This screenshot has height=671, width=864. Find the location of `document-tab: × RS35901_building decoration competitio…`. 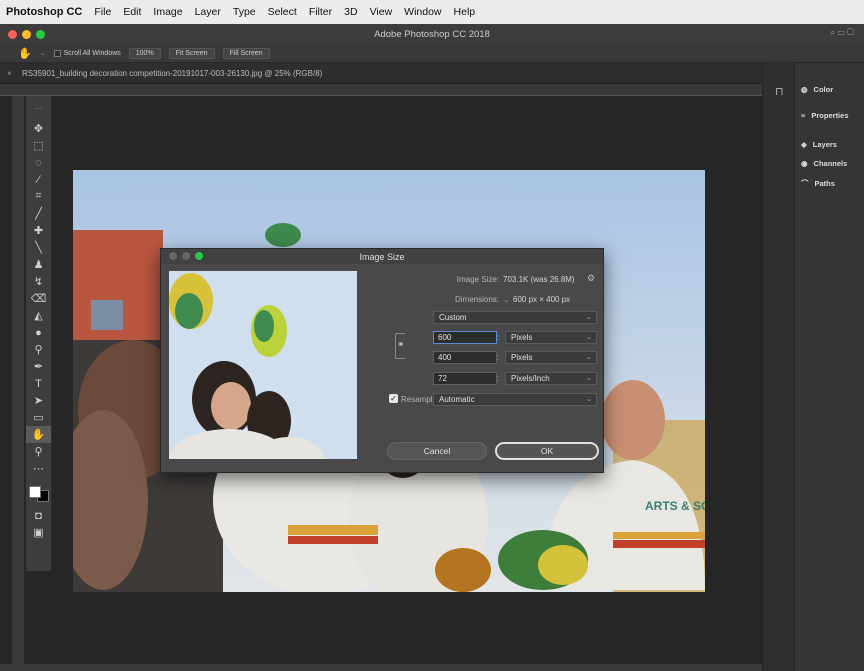

document-tab: × RS35901_building decoration competitio… is located at coordinates (381, 73).